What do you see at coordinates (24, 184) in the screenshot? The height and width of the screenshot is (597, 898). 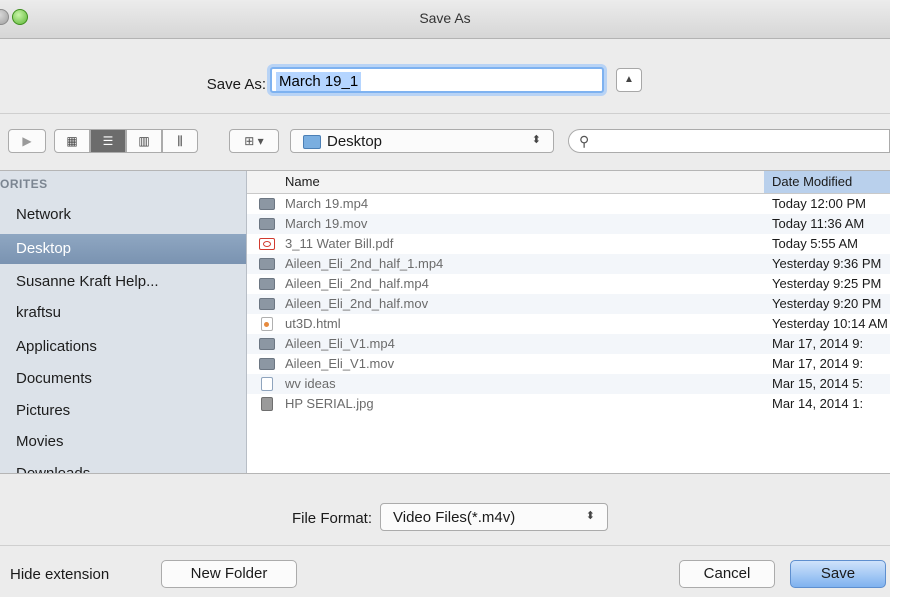 I see `sidebar-heading-favorites: ORITES` at bounding box center [24, 184].